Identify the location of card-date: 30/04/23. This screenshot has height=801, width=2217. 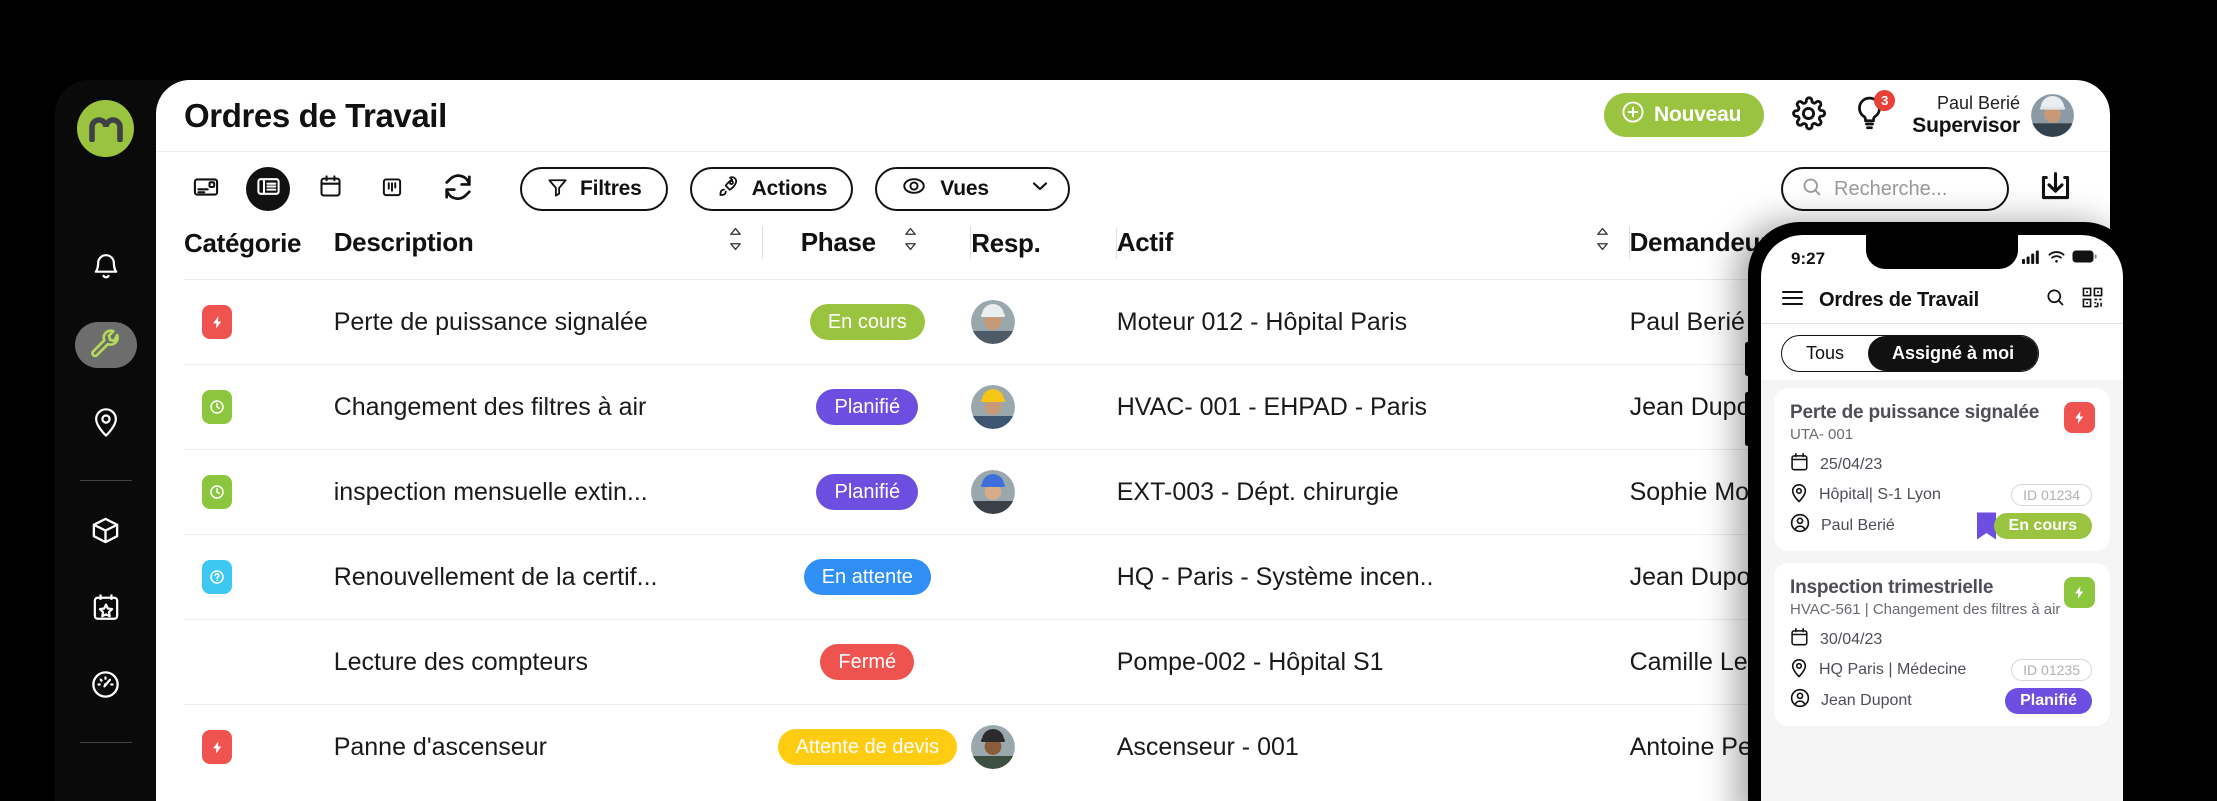
(1851, 639).